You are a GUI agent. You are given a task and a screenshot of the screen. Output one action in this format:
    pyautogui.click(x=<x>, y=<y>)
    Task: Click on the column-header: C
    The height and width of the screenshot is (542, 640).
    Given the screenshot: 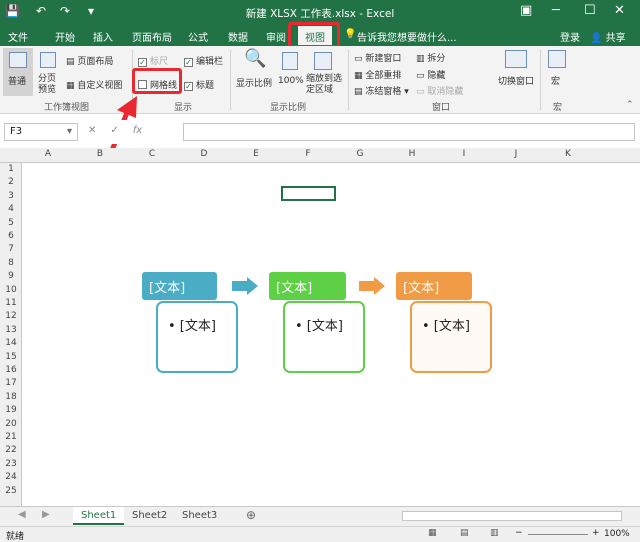 What is the action you would take?
    pyautogui.click(x=152, y=154)
    